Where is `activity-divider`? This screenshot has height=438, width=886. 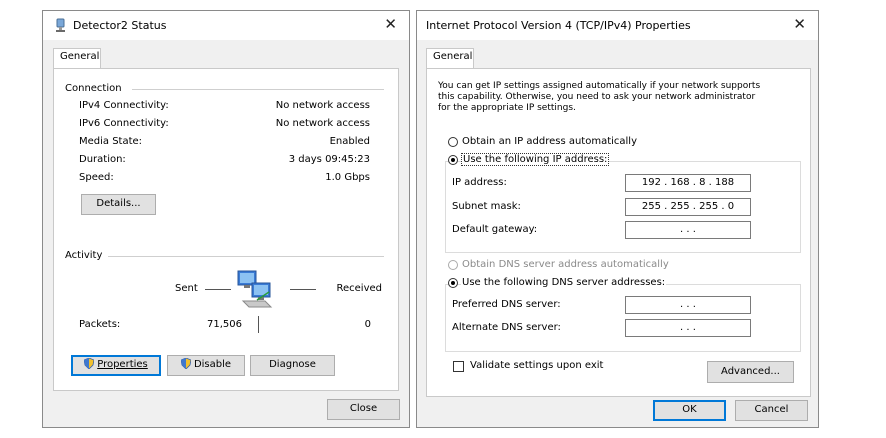 activity-divider is located at coordinates (246, 256).